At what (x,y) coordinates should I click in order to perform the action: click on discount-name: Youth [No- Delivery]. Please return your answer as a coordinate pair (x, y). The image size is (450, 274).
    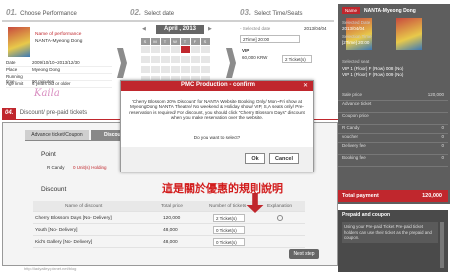
    Looking at the image, I should click on (56, 230).